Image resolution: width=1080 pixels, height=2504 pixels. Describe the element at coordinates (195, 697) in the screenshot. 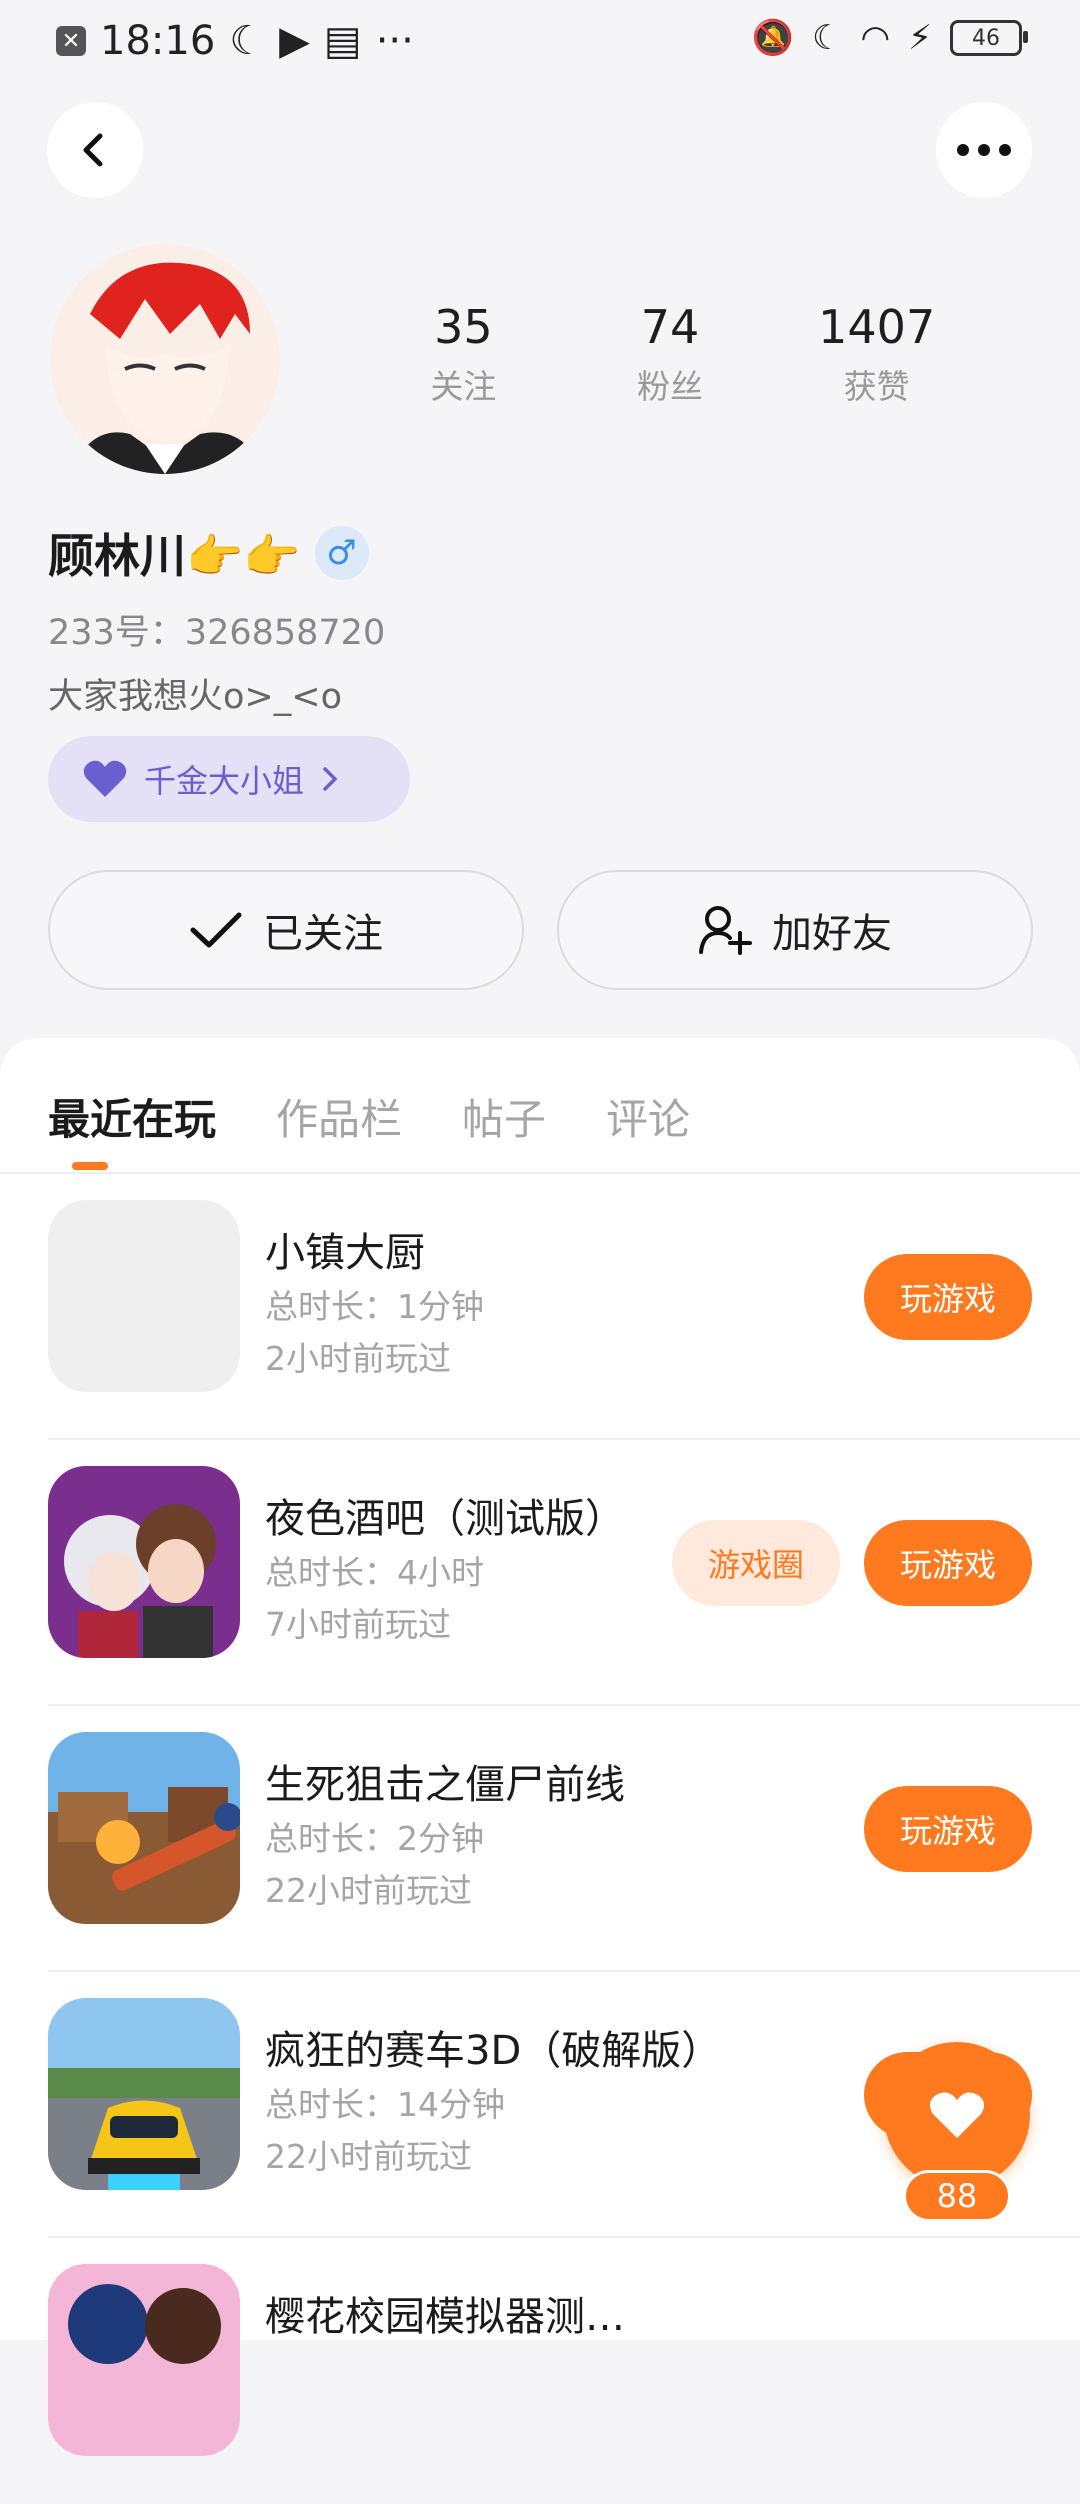

I see `user-bio: 大家我想火o>_<o` at that location.